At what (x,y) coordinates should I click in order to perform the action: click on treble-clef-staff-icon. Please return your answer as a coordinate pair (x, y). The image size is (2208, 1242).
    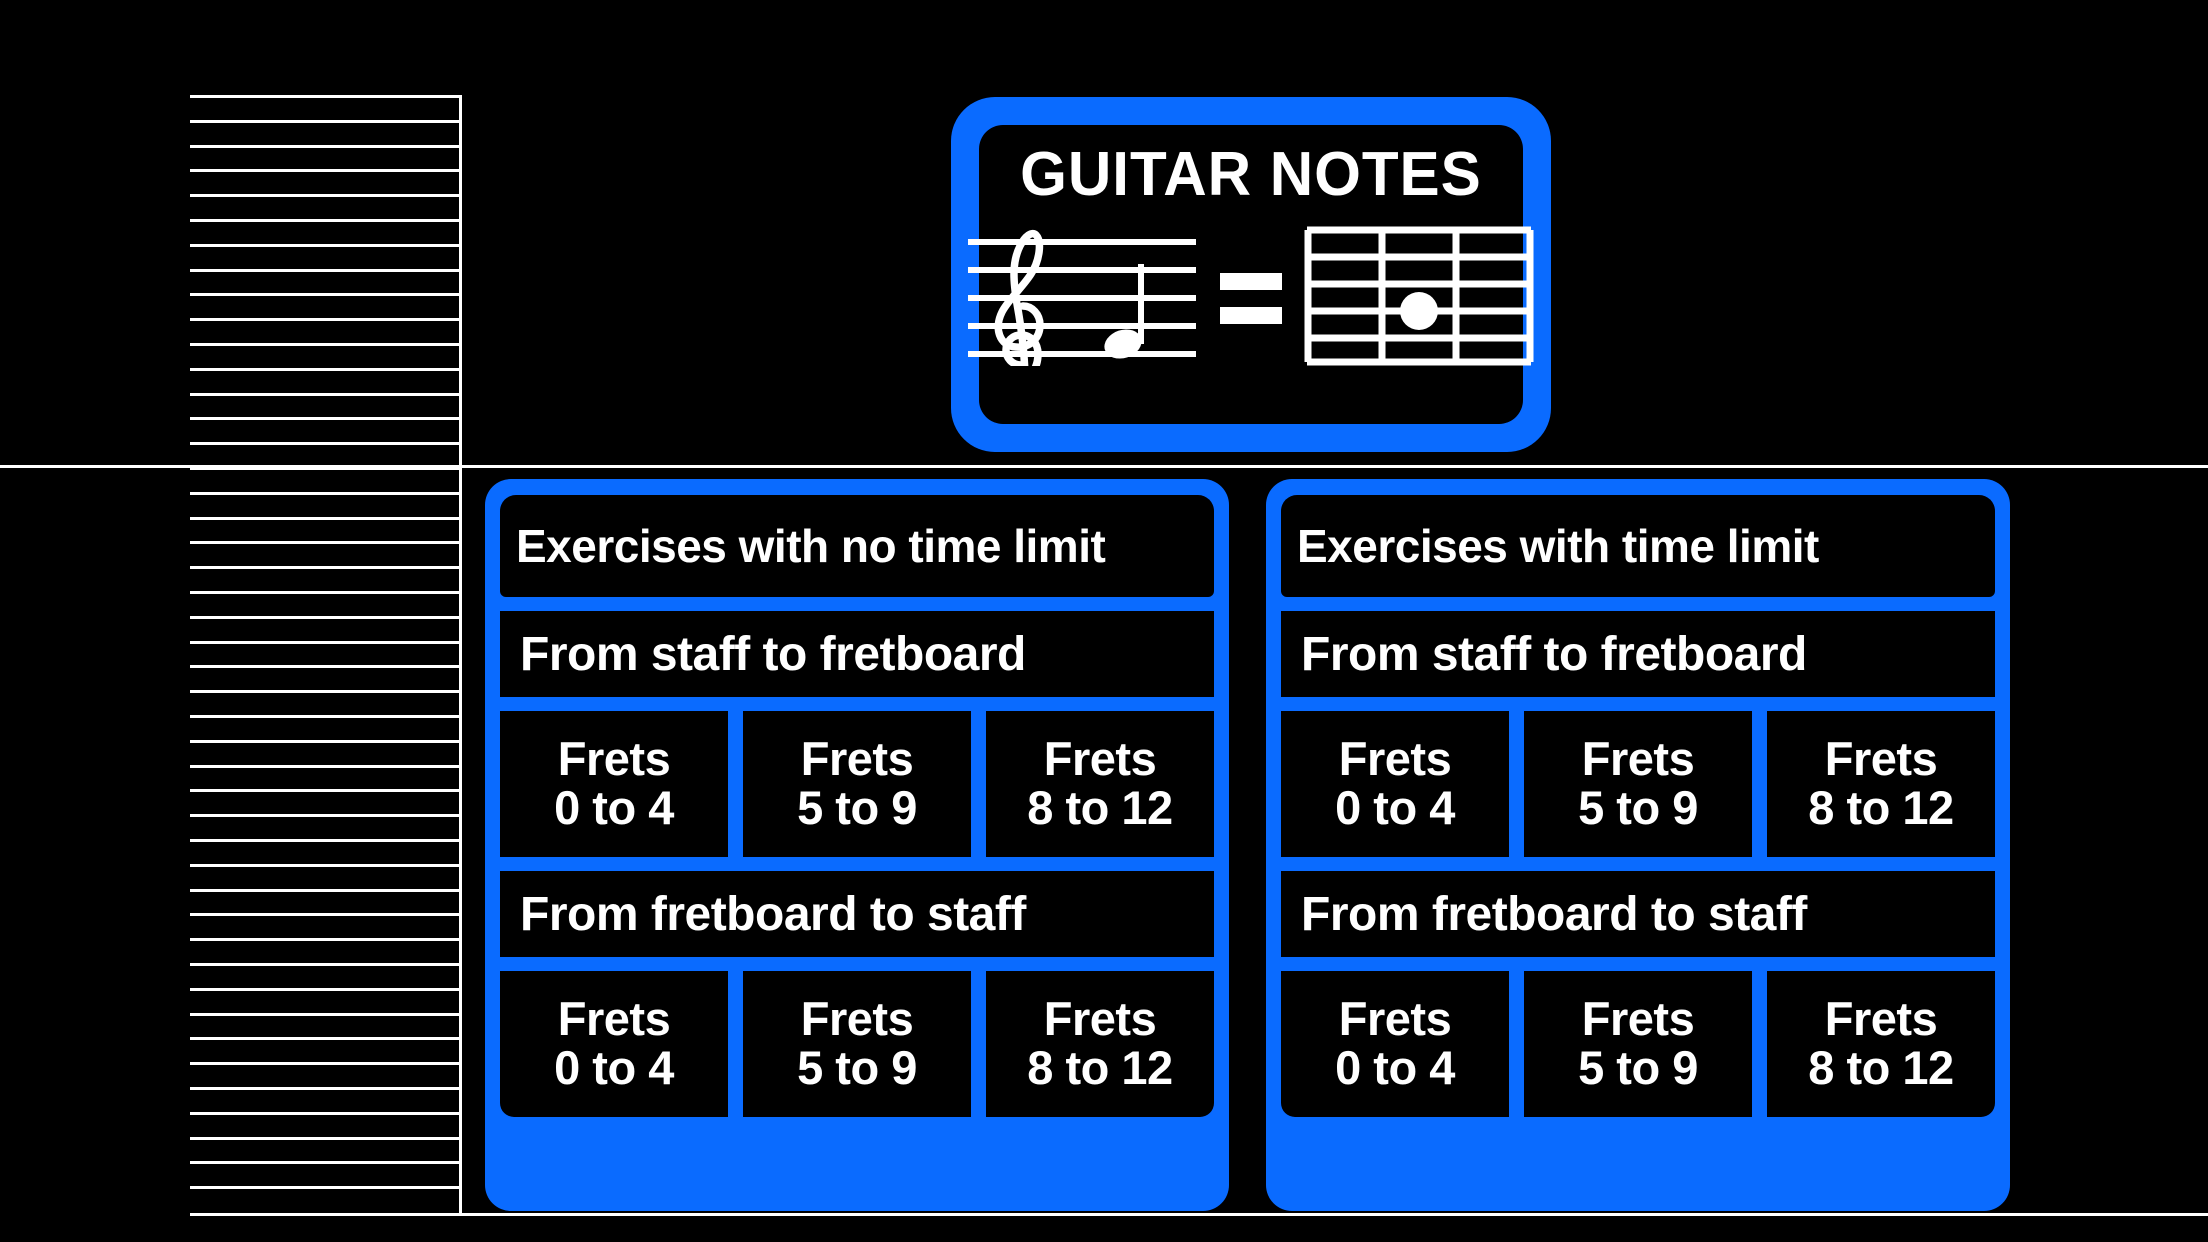
    Looking at the image, I should click on (1083, 308).